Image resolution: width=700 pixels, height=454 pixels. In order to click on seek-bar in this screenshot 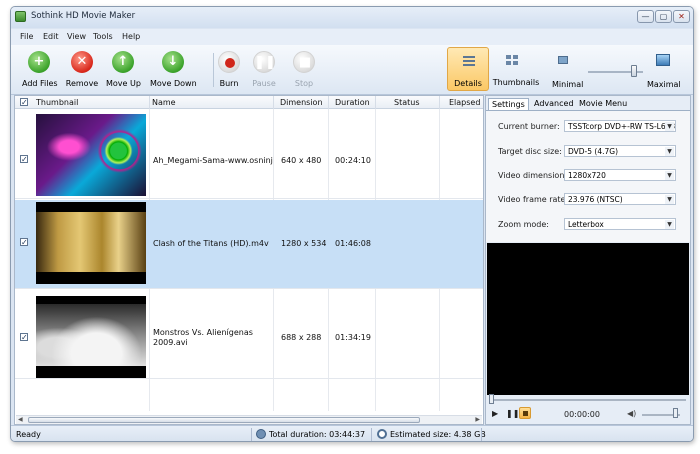, I will do `click(588, 400)`.